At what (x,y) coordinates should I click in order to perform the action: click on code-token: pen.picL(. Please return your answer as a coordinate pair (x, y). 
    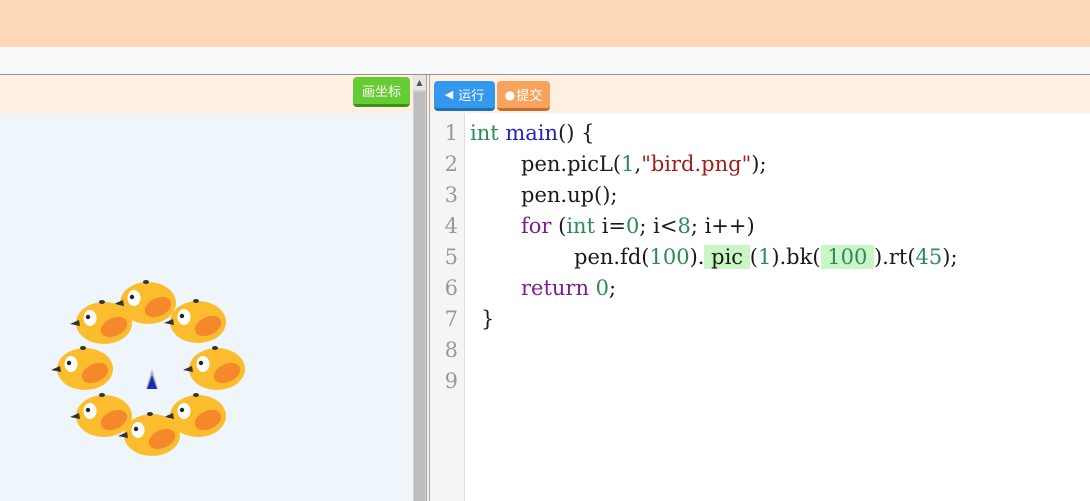
    Looking at the image, I should click on (571, 164).